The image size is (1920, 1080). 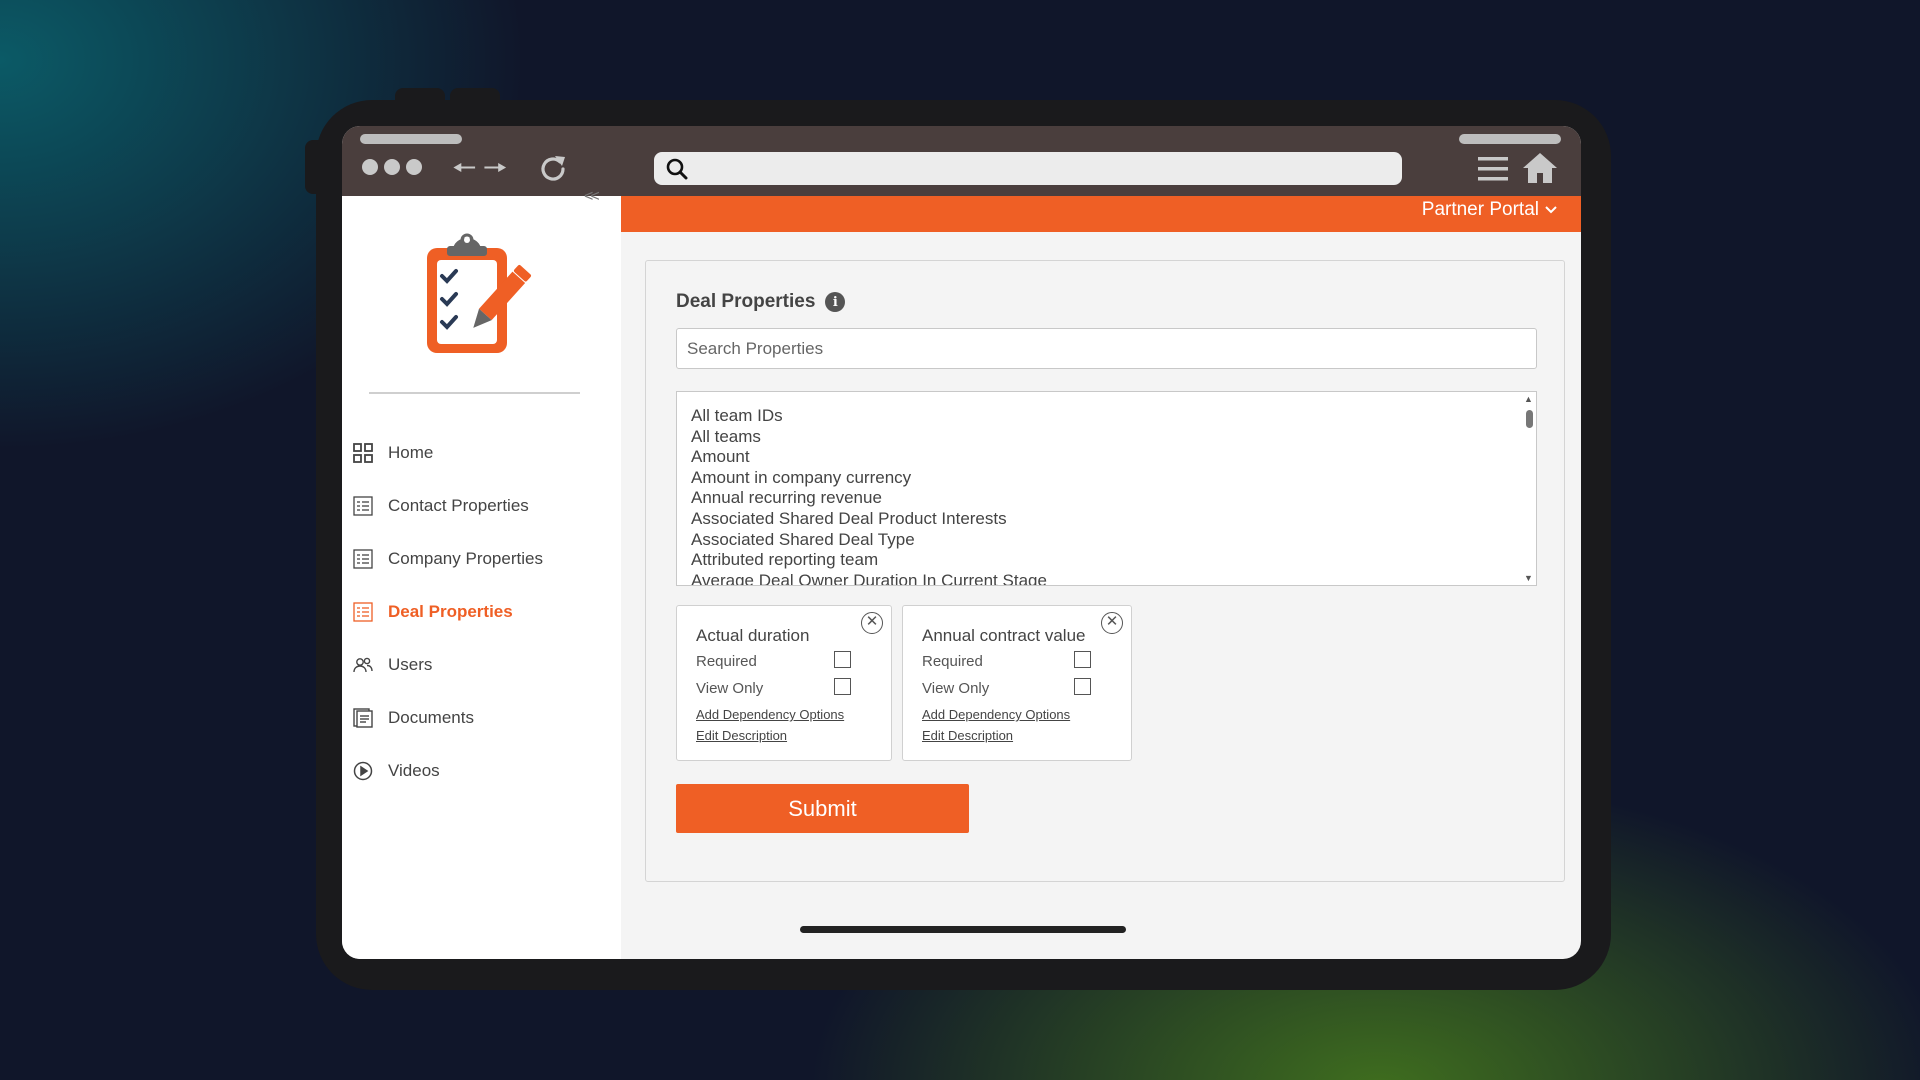 I want to click on sidebar-item-videos: Videos, so click(x=482, y=770).